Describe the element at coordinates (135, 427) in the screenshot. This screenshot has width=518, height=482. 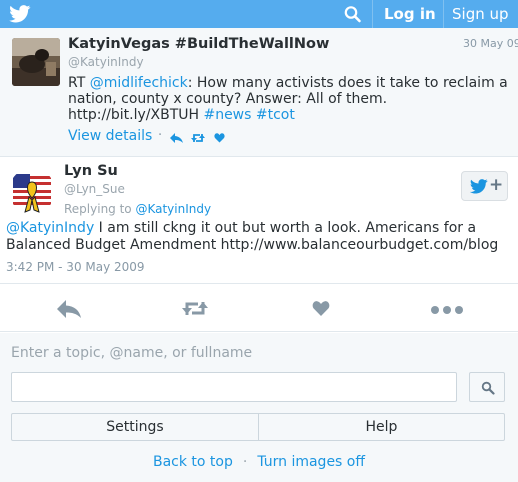
I see `settings-button: Settings` at that location.